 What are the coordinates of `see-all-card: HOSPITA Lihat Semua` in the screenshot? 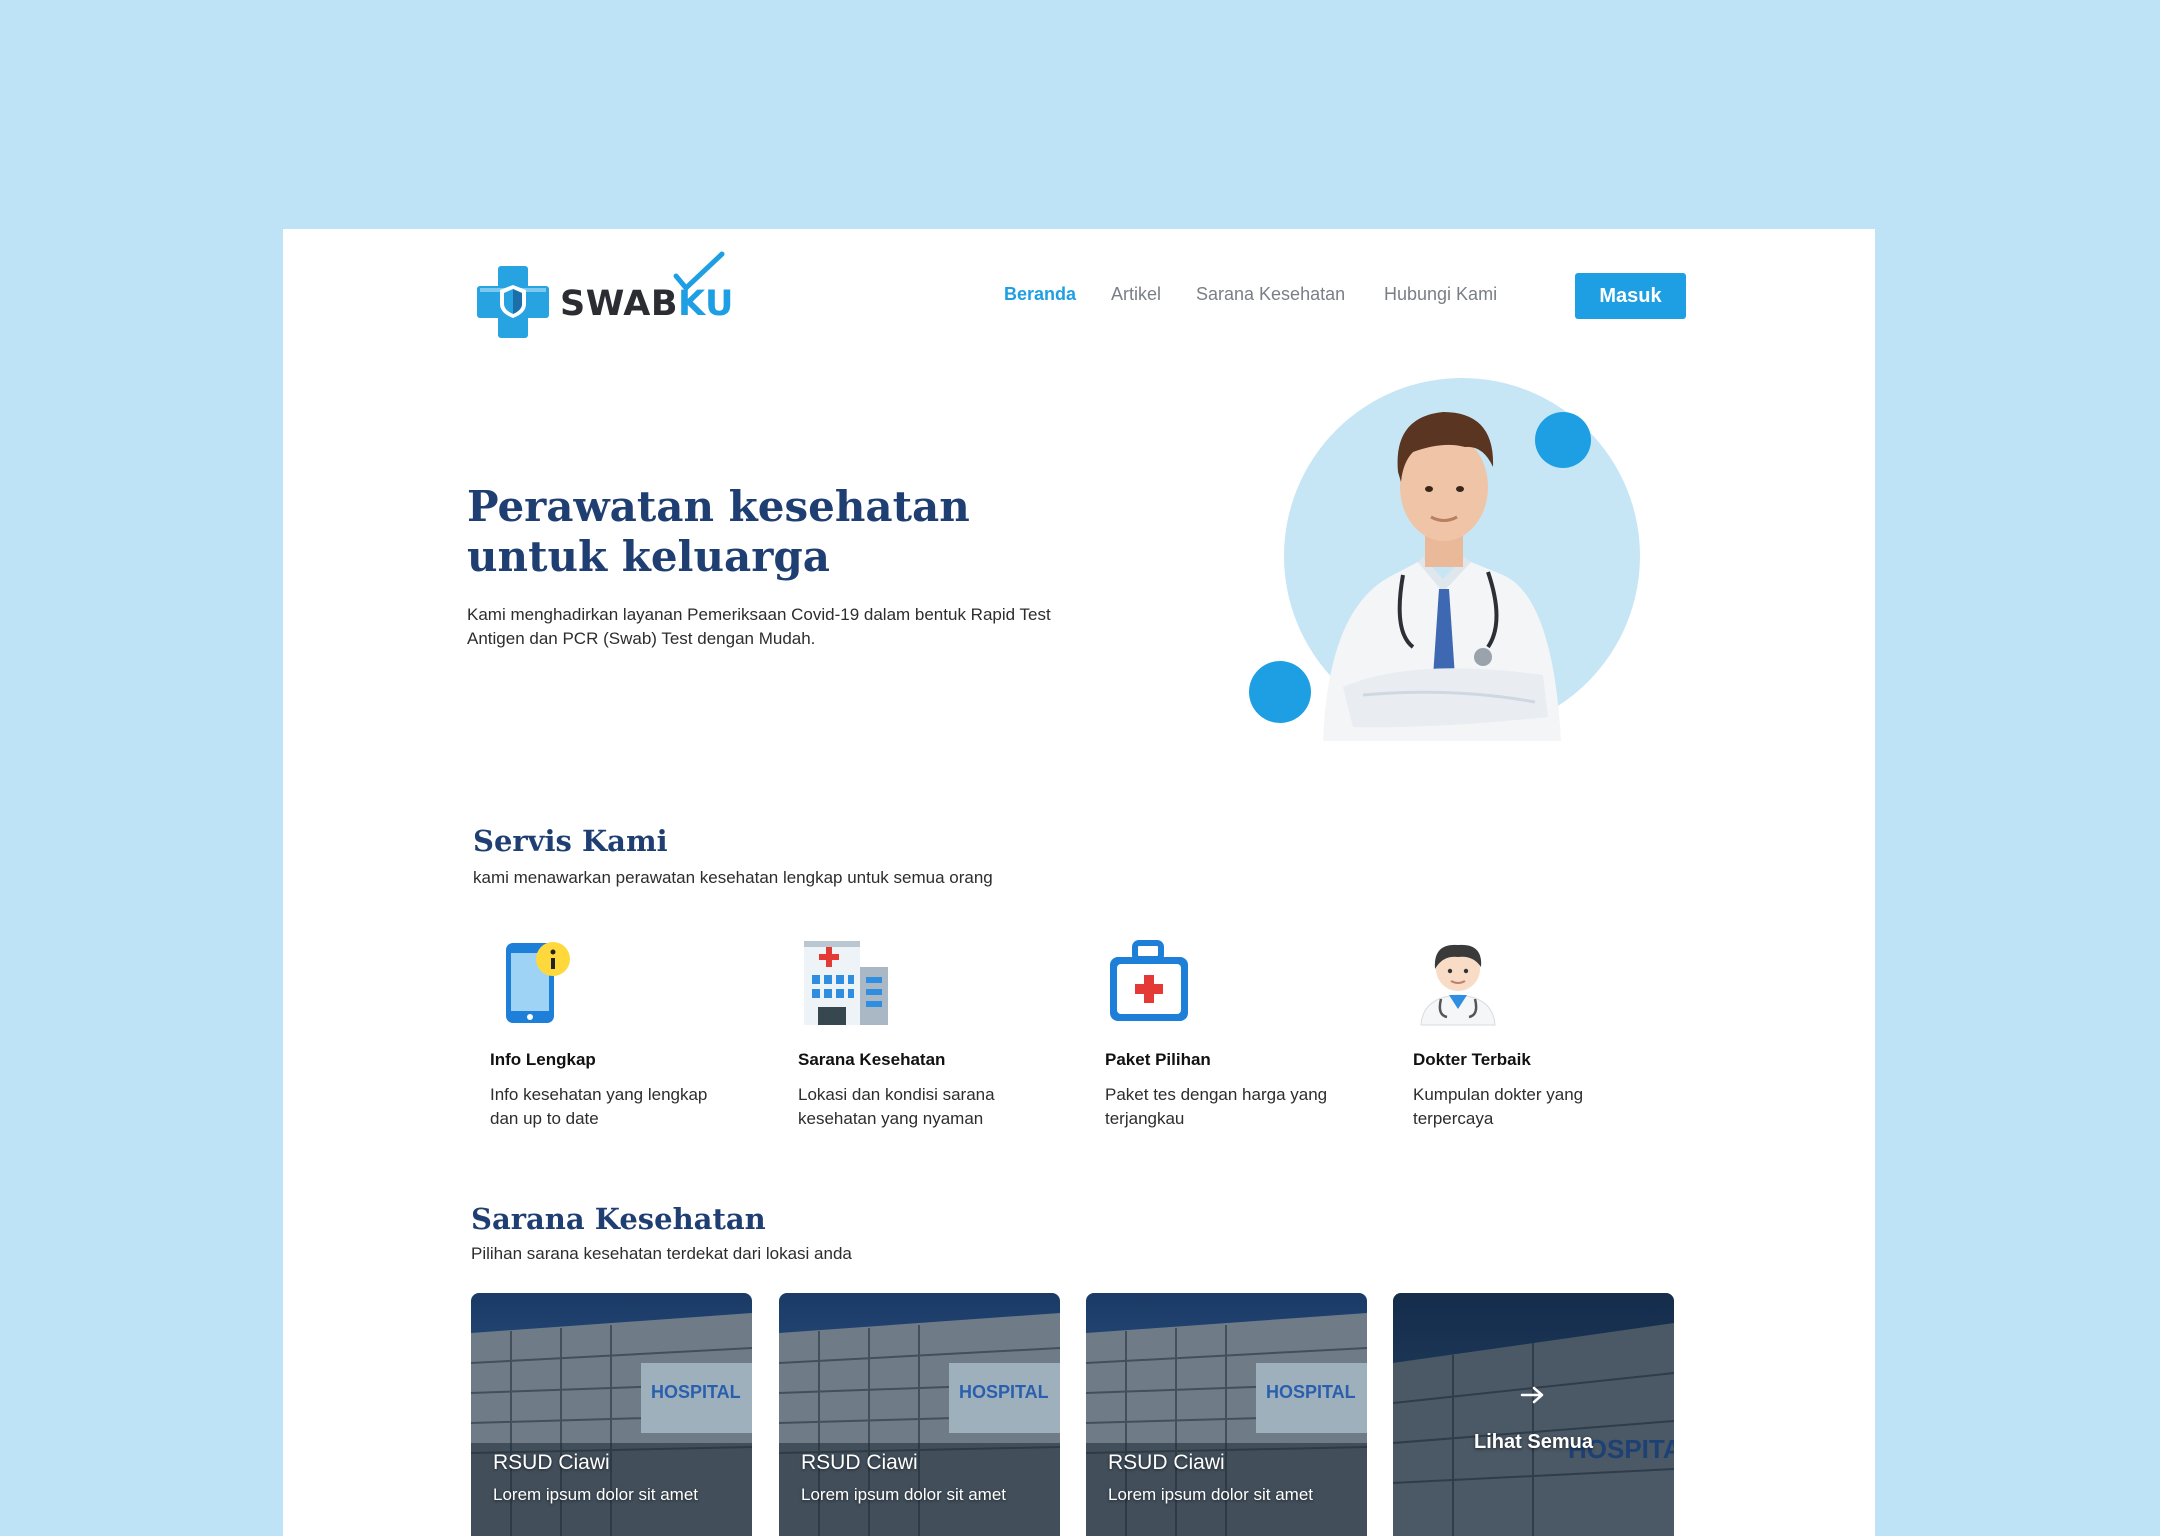 It's located at (1533, 1414).